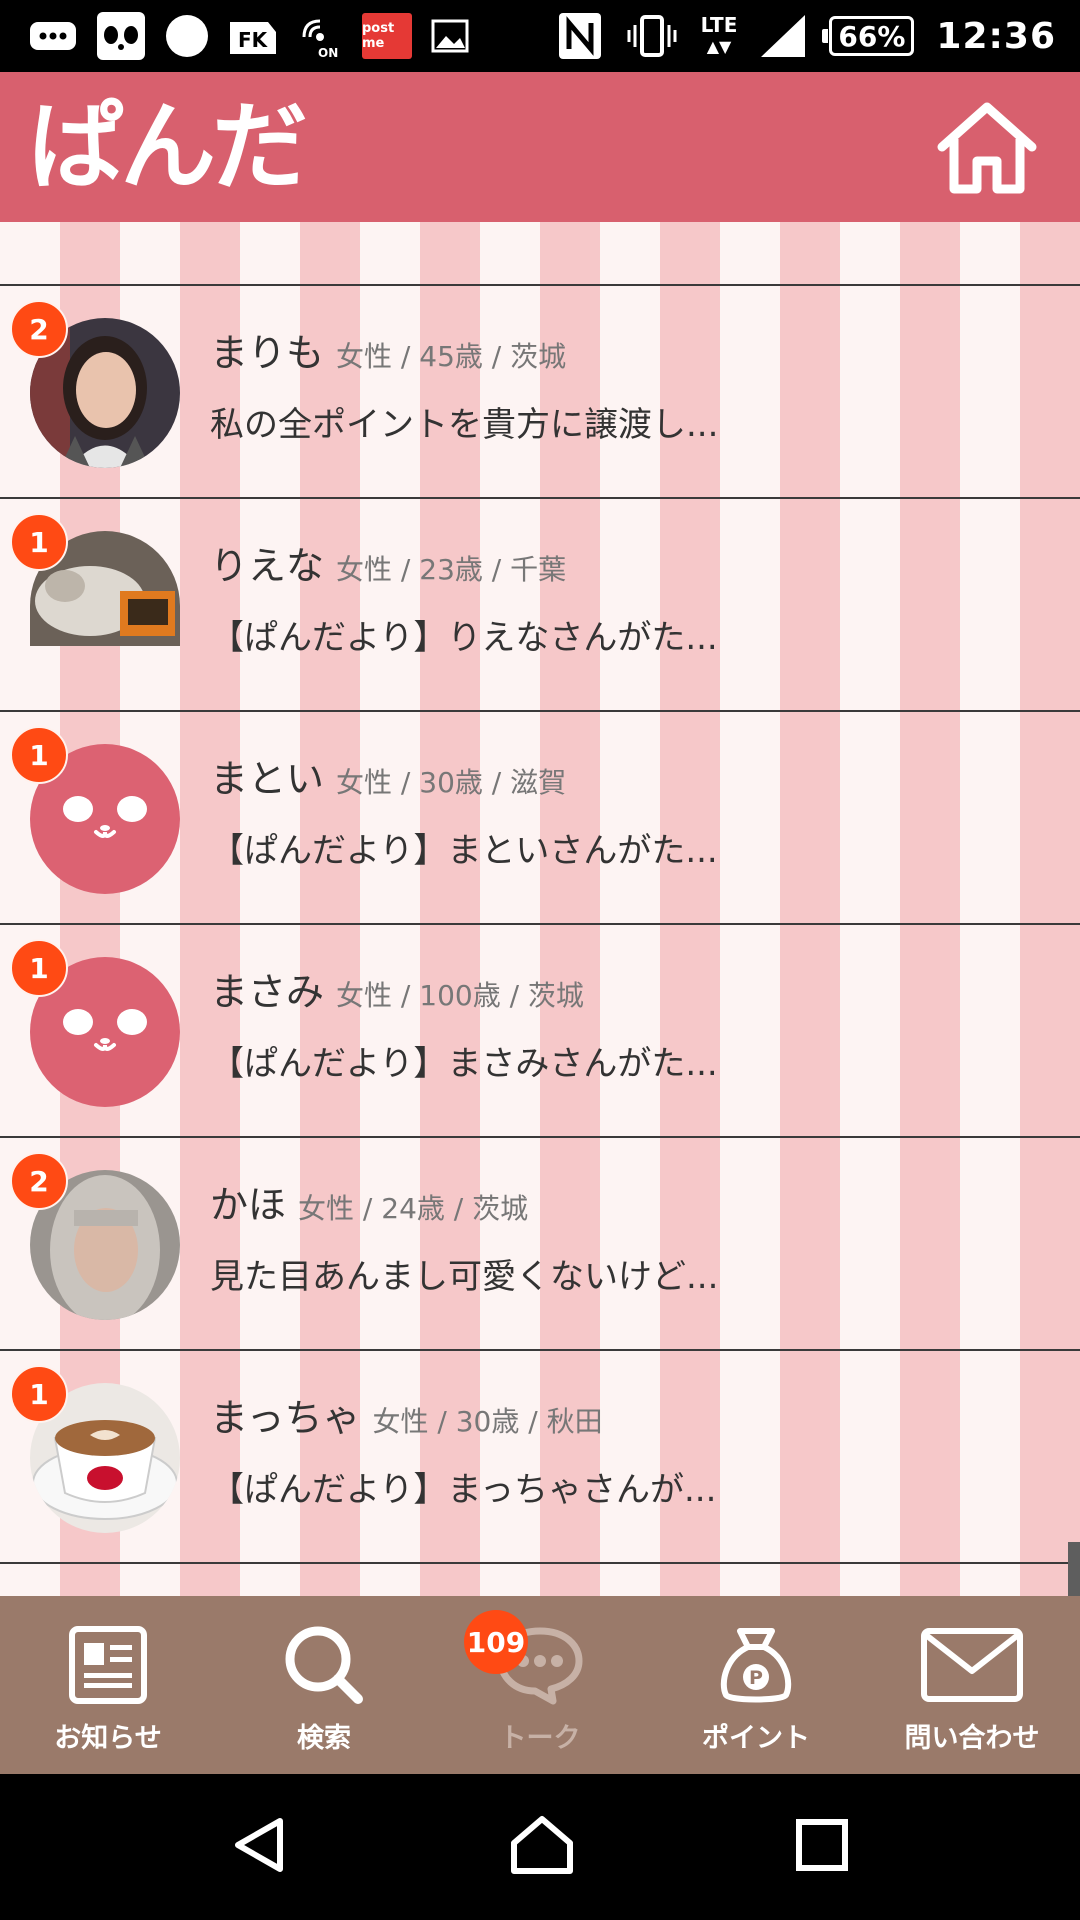 This screenshot has height=1920, width=1080. What do you see at coordinates (460, 995) in the screenshot?
I see `user-meta: 女性 / 100歳 / 茨城` at bounding box center [460, 995].